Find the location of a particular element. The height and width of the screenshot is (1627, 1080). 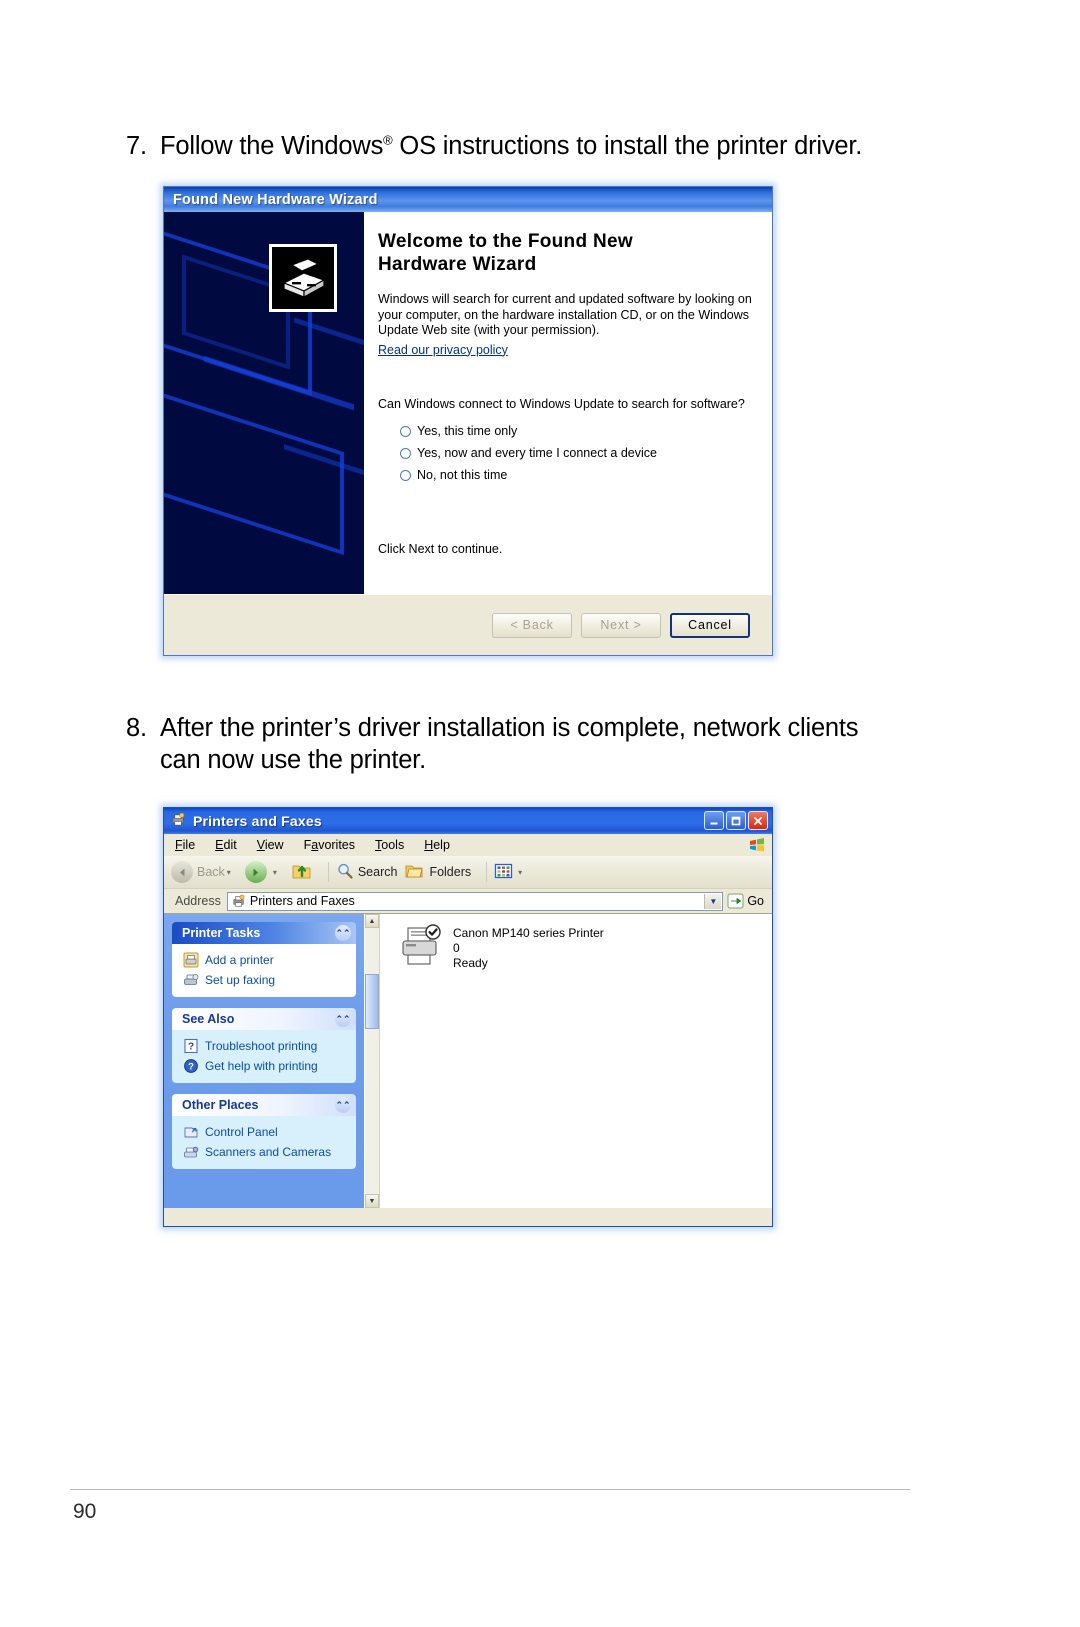

link-label: Scanners and Cameras is located at coordinates (268, 1152).